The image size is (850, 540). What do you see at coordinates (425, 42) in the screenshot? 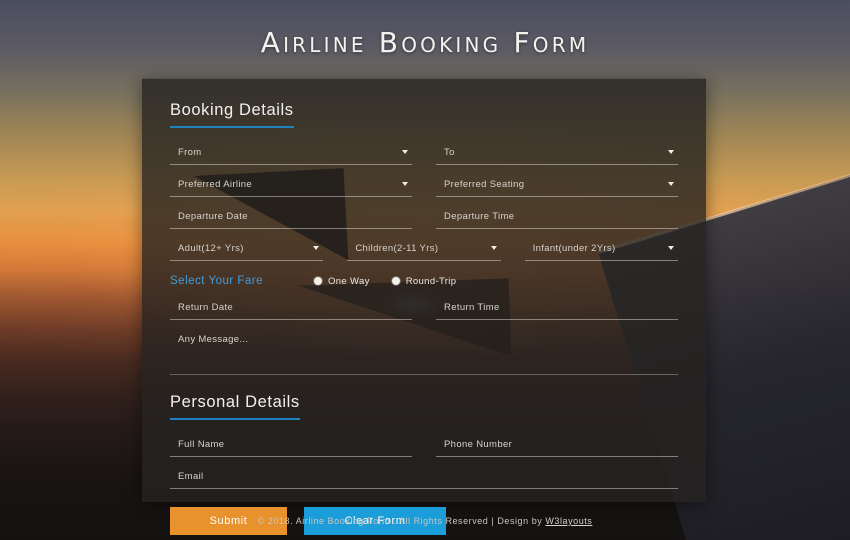
I see `page-title: Airline Booking Form` at bounding box center [425, 42].